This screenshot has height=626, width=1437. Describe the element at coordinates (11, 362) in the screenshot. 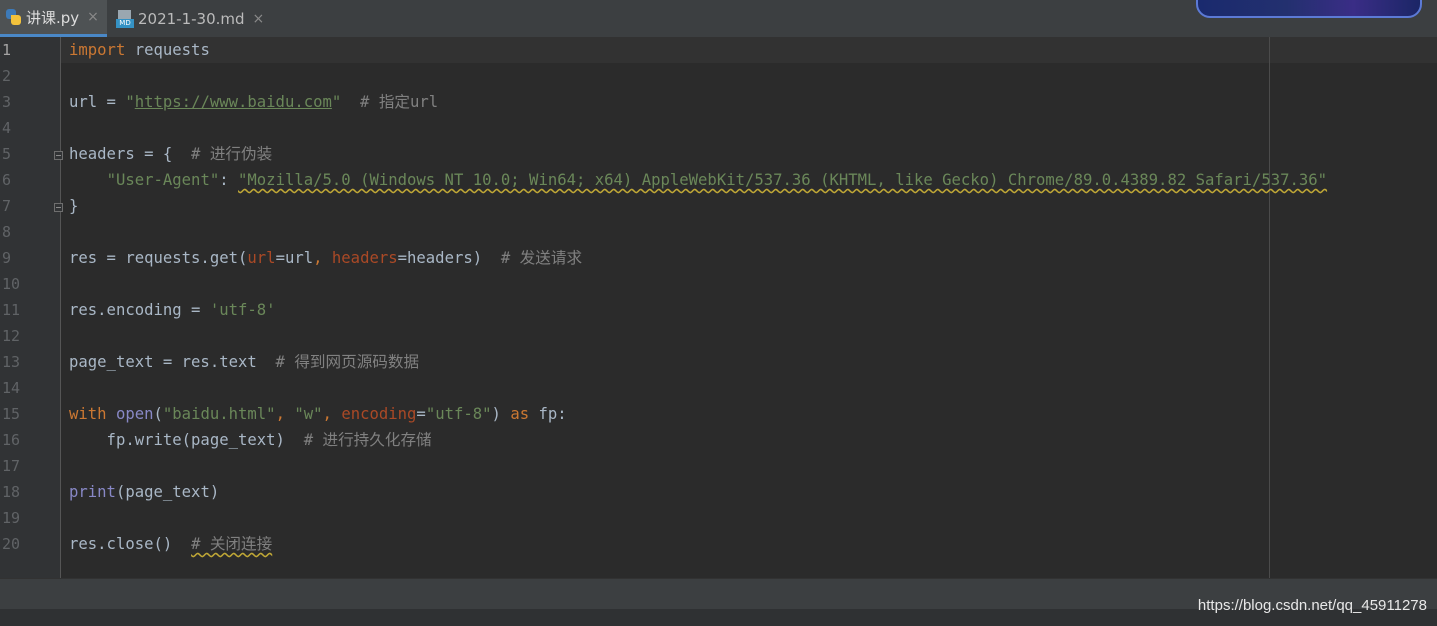

I see `line-number: 13` at that location.